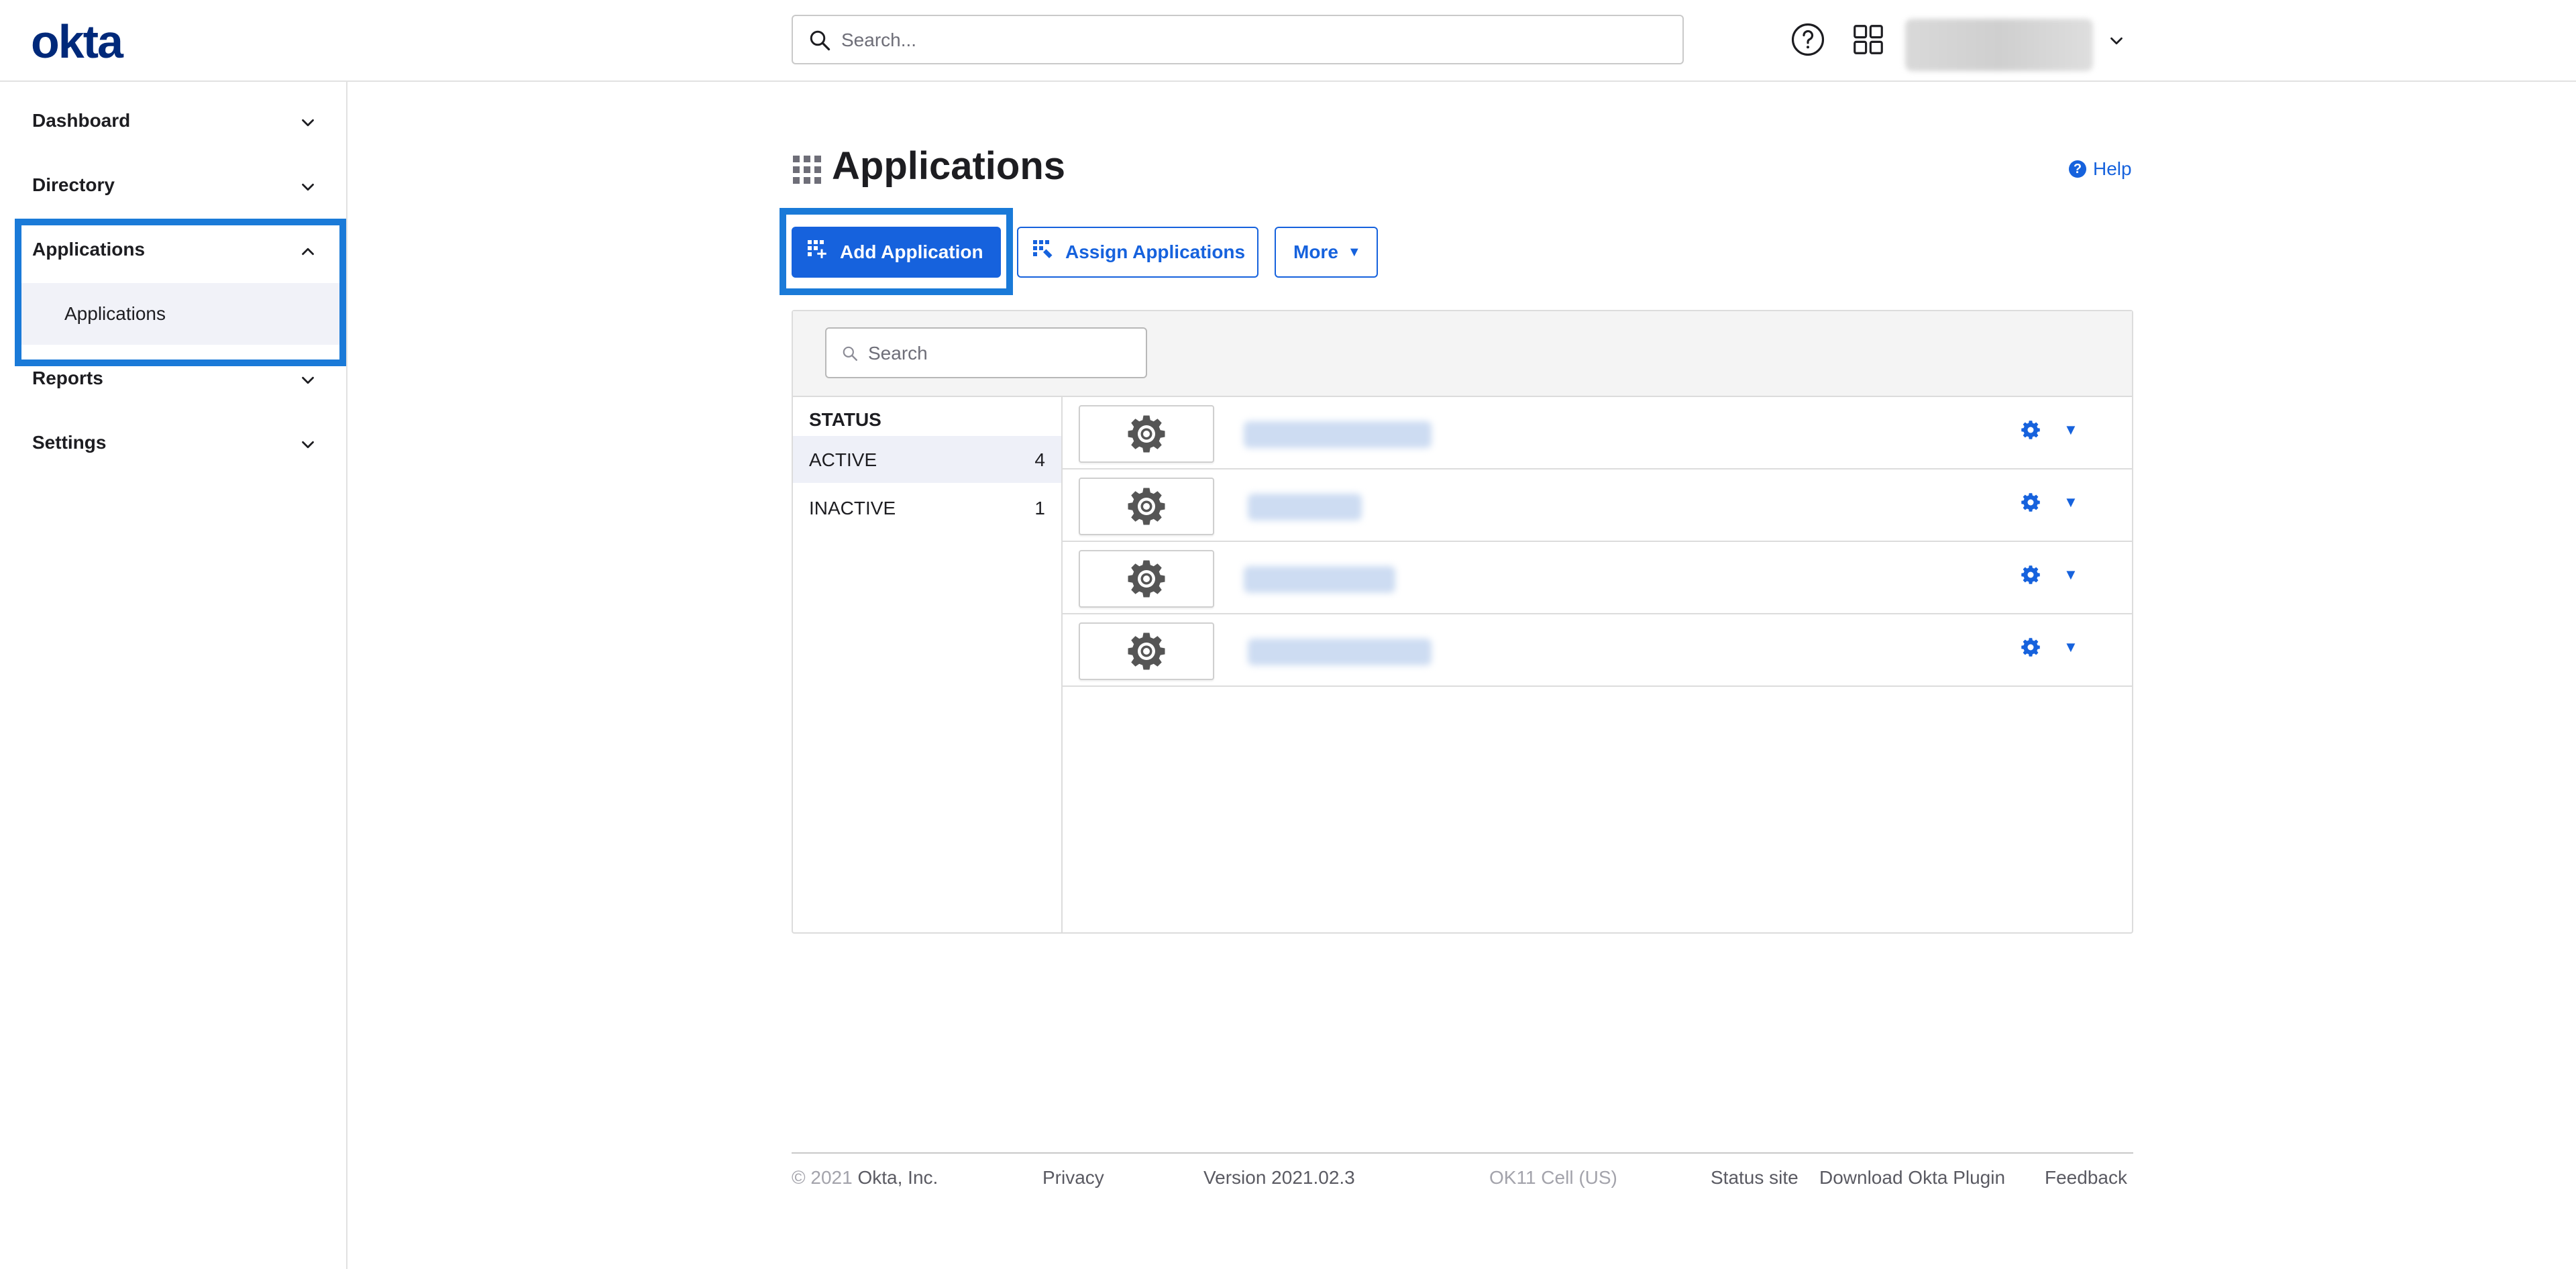  I want to click on copyright-year: © 2021, so click(822, 1177).